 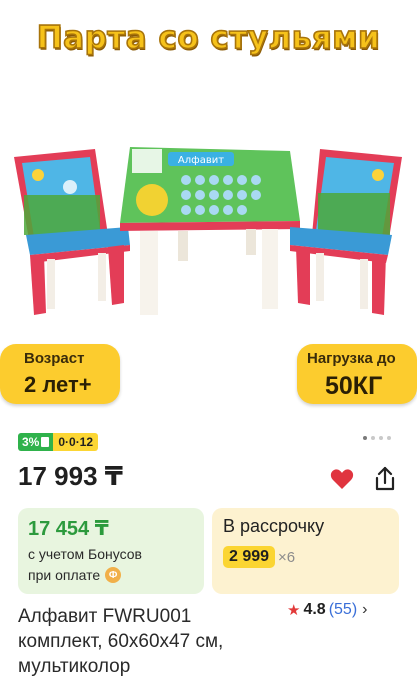 What do you see at coordinates (351, 358) in the screenshot?
I see `load-label: Нагрузка до` at bounding box center [351, 358].